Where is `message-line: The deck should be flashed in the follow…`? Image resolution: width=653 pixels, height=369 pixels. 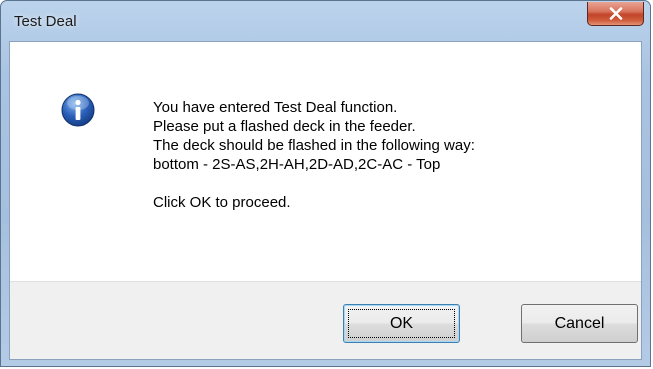
message-line: The deck should be flashed in the follow… is located at coordinates (314, 145).